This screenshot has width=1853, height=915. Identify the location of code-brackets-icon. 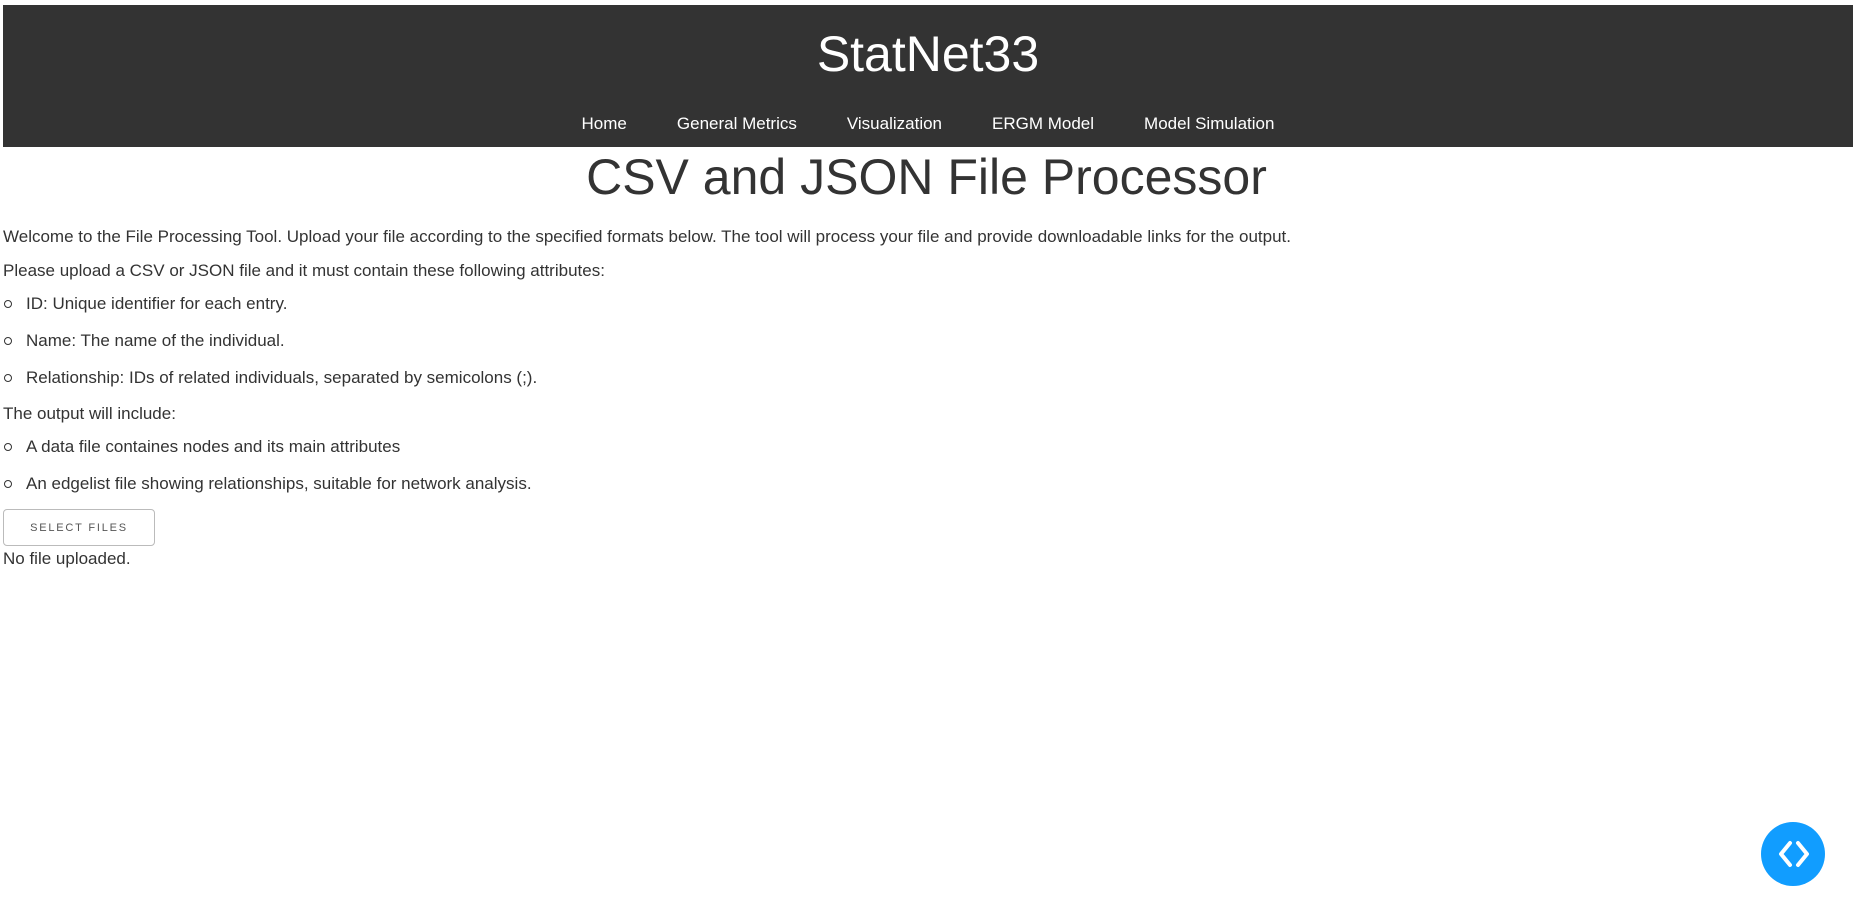
(1794, 854).